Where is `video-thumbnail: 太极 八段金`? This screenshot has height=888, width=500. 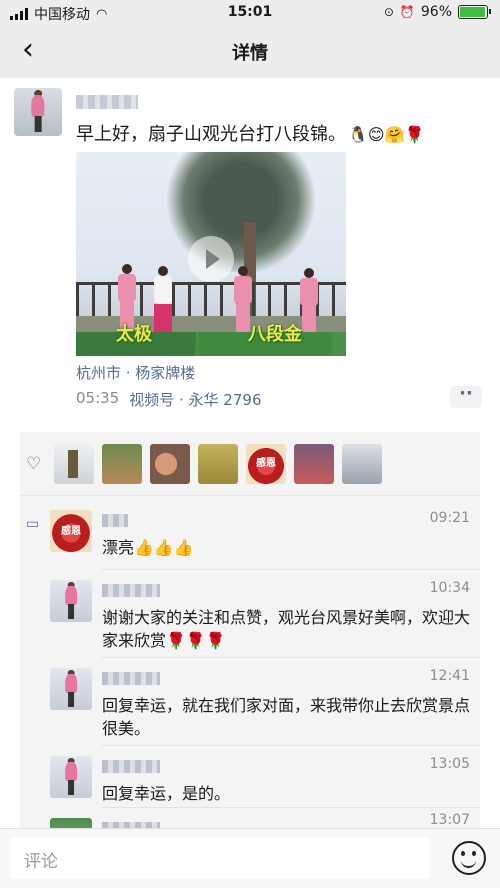 video-thumbnail: 太极 八段金 is located at coordinates (211, 254).